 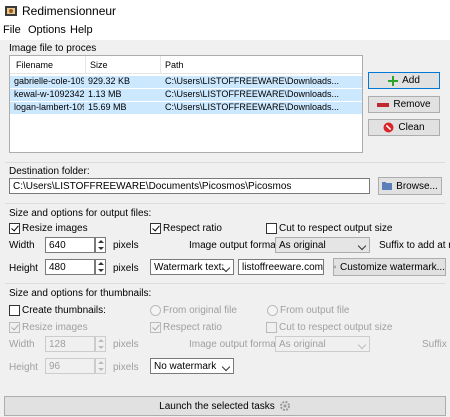 I want to click on destination-label: Destination folder:, so click(x=49, y=171).